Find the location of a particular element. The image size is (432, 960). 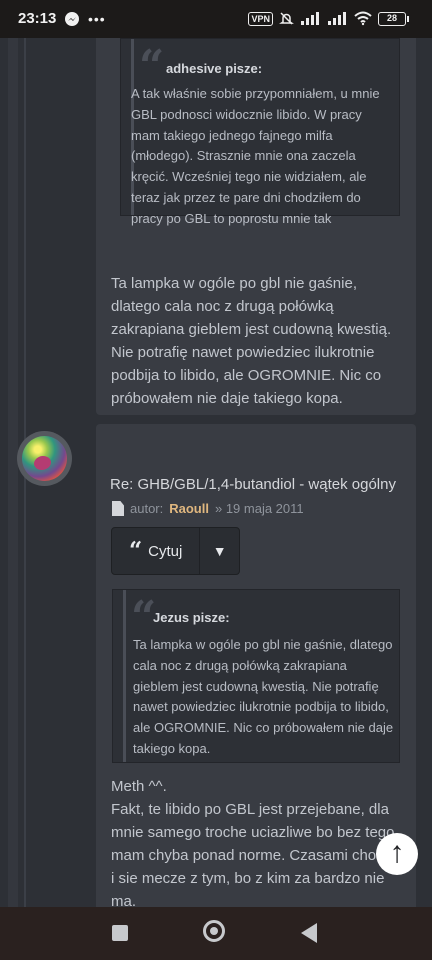

author-prefix: autor: is located at coordinates (147, 508).